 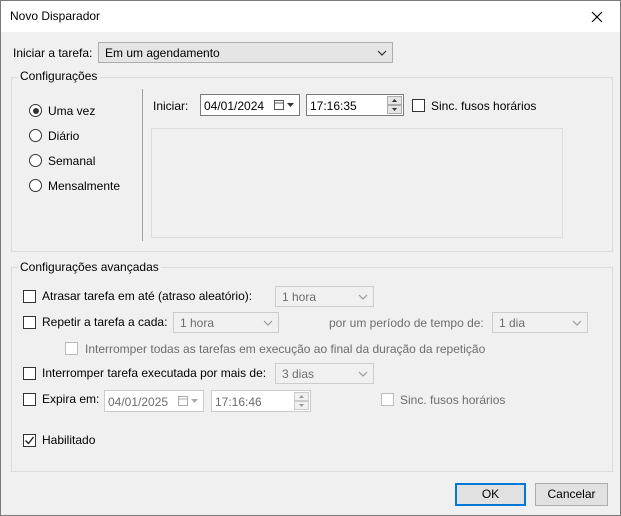 What do you see at coordinates (64, 136) in the screenshot?
I see `radio-daily-label: Diário` at bounding box center [64, 136].